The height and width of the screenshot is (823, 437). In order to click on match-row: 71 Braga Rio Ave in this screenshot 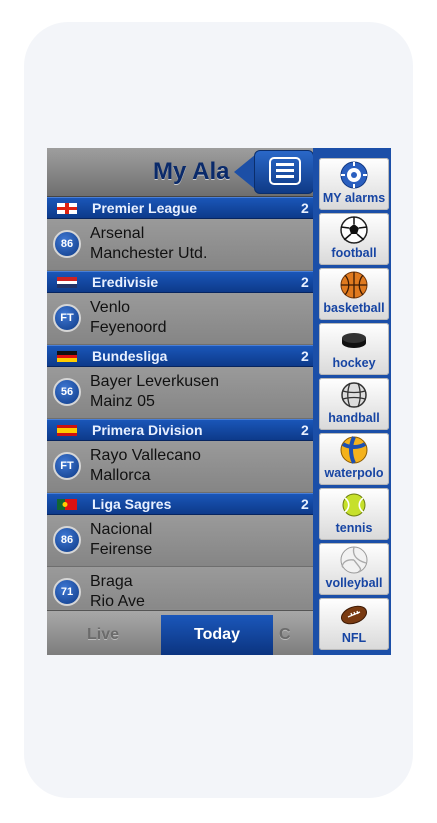, I will do `click(181, 588)`.